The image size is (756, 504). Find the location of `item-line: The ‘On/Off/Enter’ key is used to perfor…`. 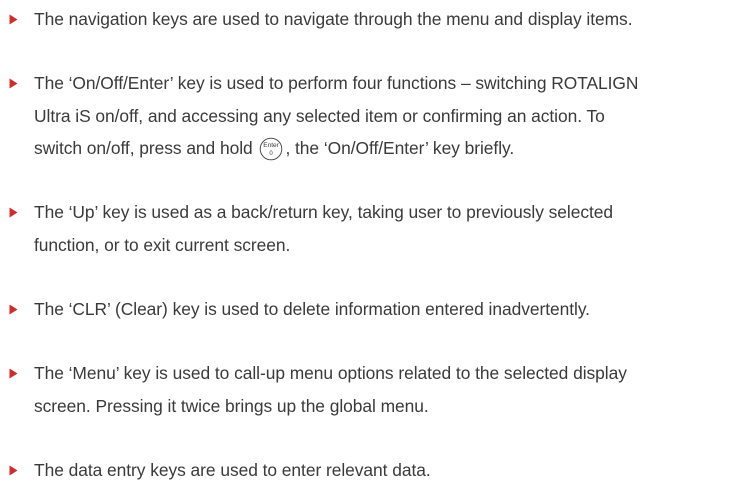

item-line: The ‘On/Off/Enter’ key is used to perfor… is located at coordinates (336, 83).